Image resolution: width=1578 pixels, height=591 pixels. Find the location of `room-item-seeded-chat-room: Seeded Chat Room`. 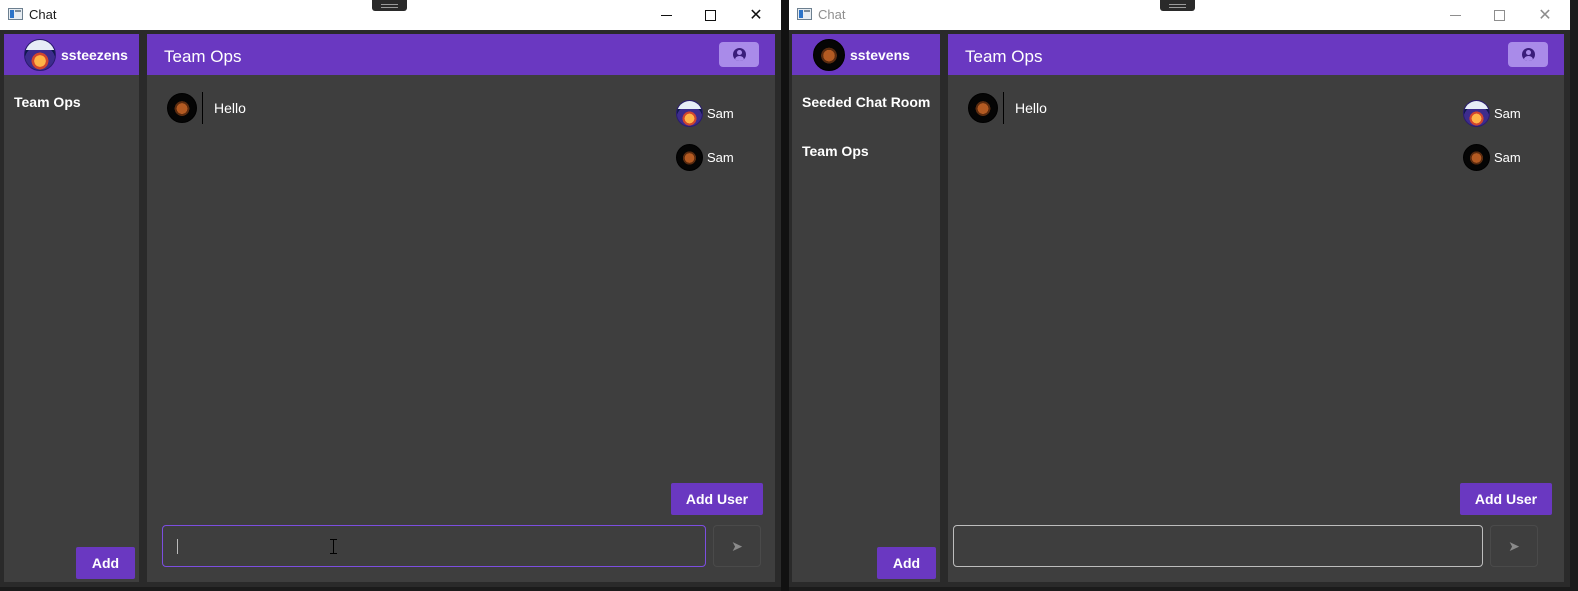

room-item-seeded-chat-room: Seeded Chat Room is located at coordinates (866, 118).